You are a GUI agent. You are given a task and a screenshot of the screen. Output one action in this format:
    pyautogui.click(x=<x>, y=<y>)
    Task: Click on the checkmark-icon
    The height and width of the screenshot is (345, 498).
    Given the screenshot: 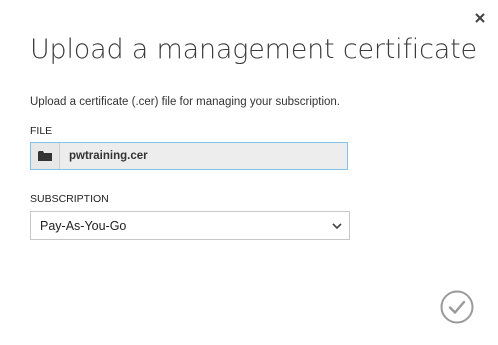 What is the action you would take?
    pyautogui.click(x=457, y=307)
    